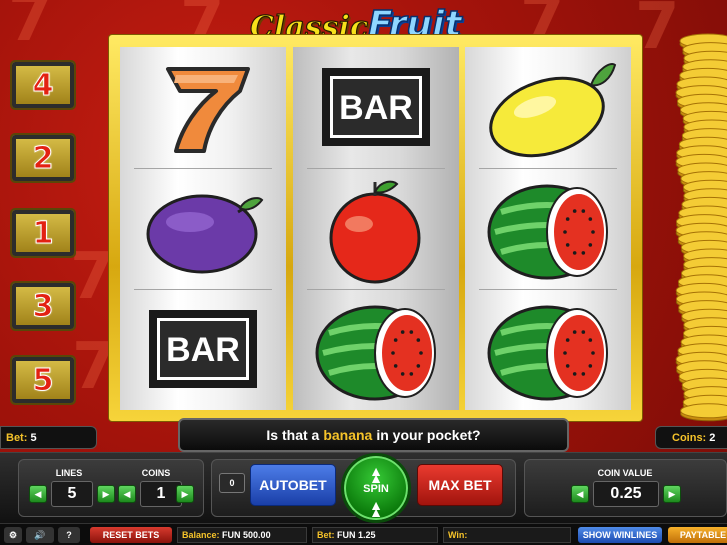 Image resolution: width=727 pixels, height=545 pixels. What do you see at coordinates (40, 535) in the screenshot?
I see `speaker-icon: 🔊` at bounding box center [40, 535].